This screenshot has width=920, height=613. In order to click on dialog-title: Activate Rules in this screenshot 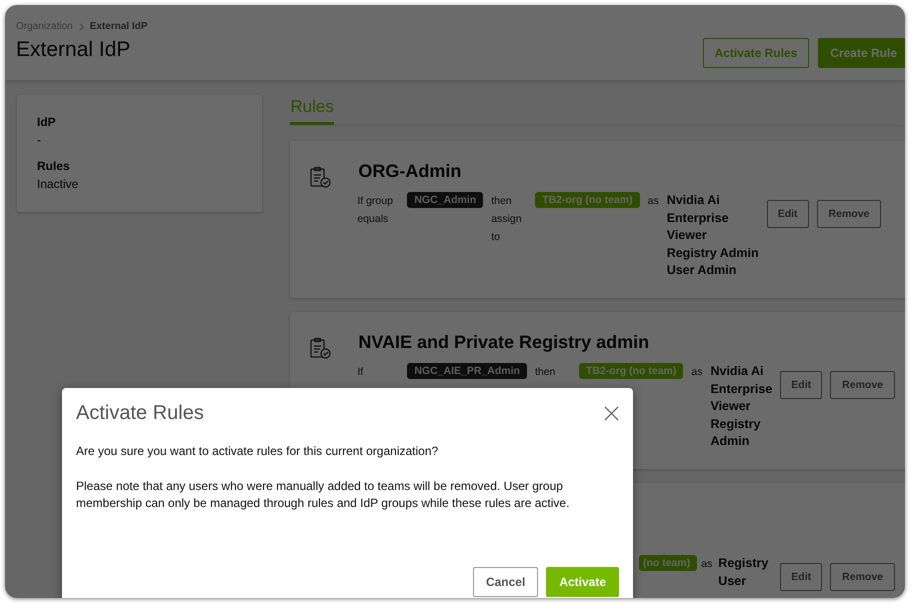, I will do `click(140, 413)`.